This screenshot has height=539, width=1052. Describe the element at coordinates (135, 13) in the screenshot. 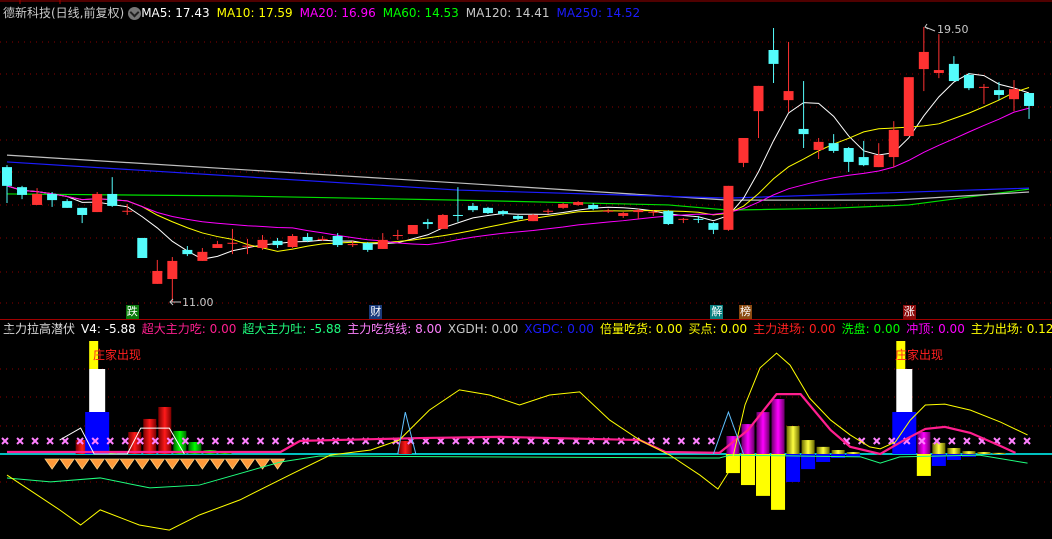

I see `chevron-down-icon` at that location.